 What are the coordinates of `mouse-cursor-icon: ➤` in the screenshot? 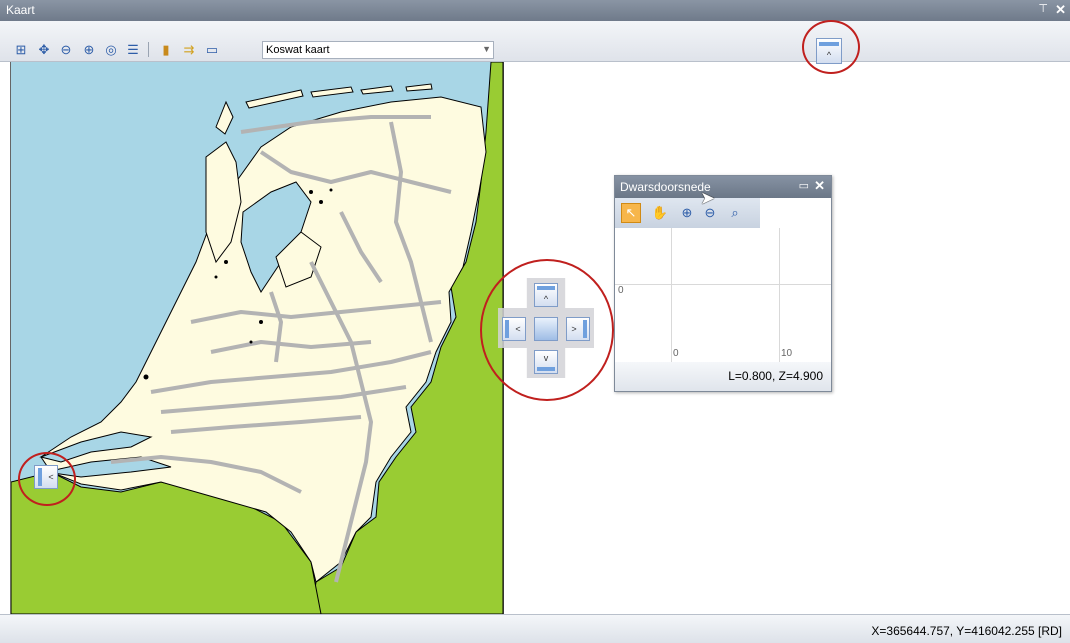 It's located at (708, 198).